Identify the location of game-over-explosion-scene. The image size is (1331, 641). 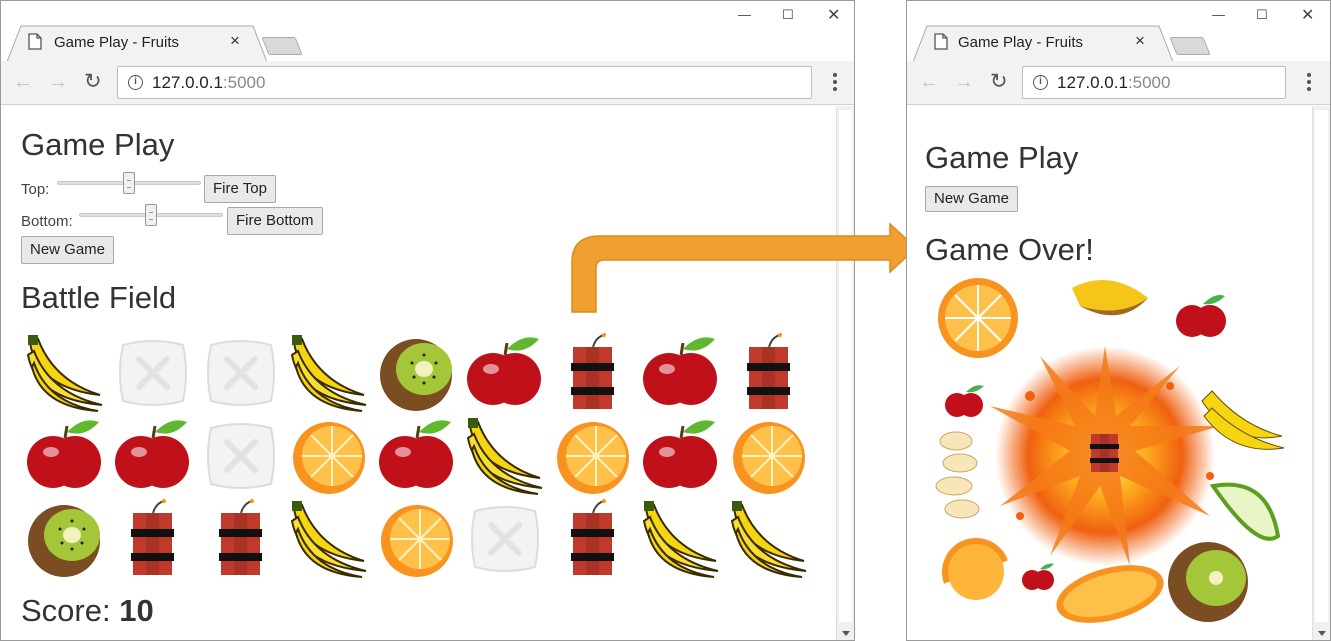
(1110, 450).